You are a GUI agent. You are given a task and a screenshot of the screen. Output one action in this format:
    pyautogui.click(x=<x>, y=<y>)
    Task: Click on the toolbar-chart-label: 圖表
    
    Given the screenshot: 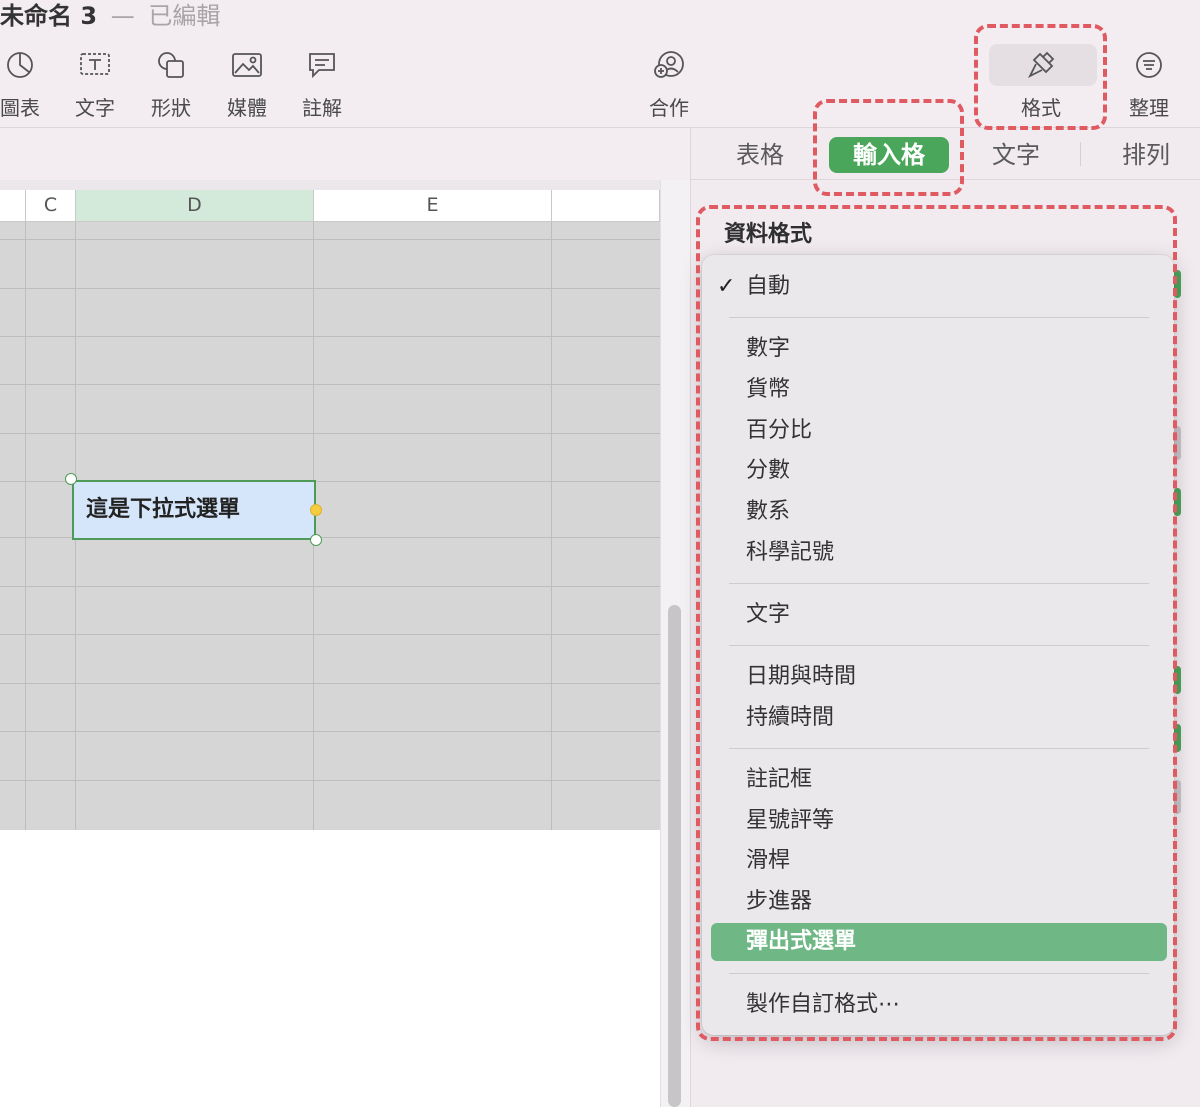 What is the action you would take?
    pyautogui.click(x=20, y=108)
    